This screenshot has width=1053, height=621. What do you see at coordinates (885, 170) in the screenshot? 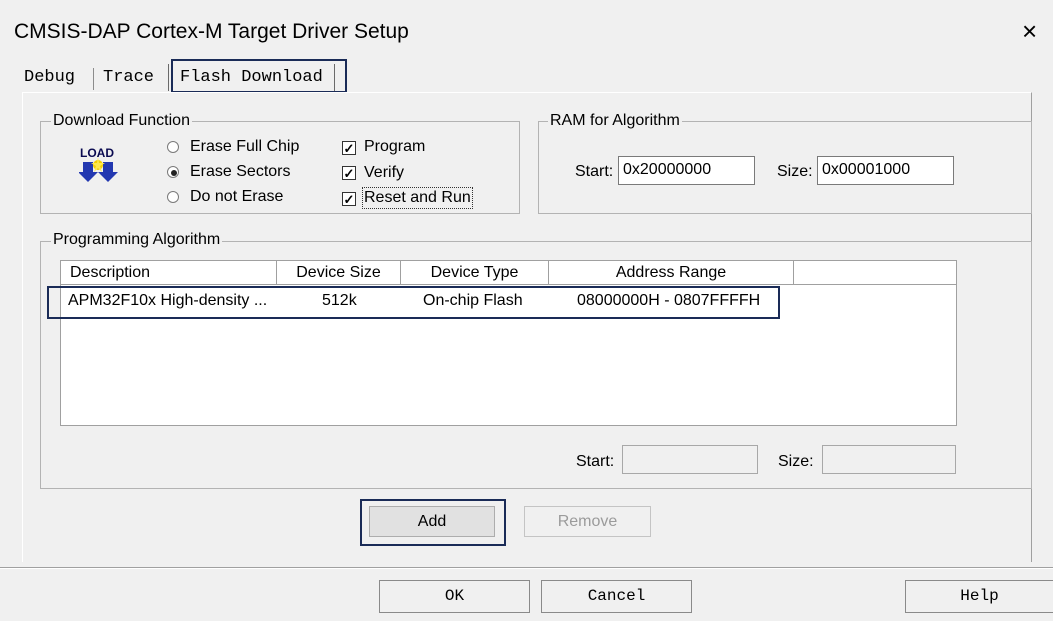
I see `ram-size-input: 0x00001000` at bounding box center [885, 170].